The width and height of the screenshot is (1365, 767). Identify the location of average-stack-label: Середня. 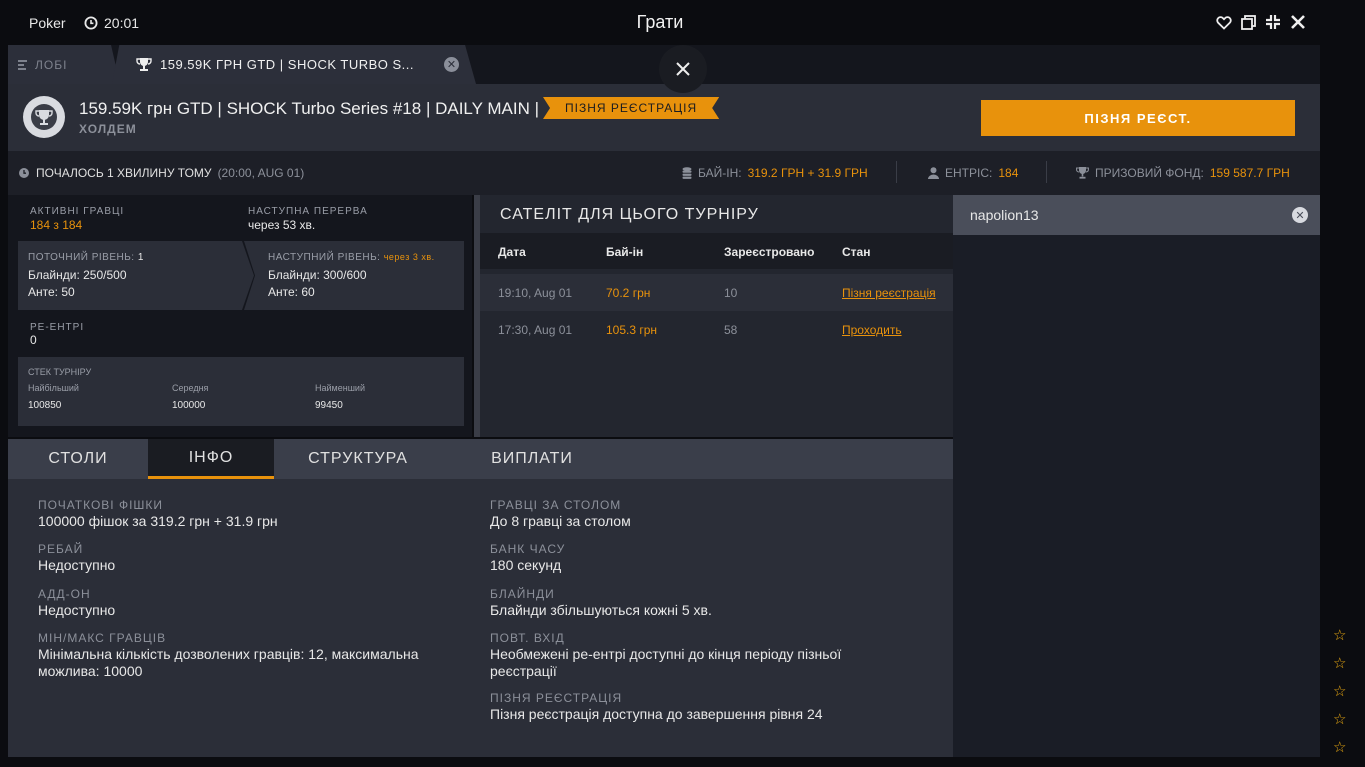
(190, 388).